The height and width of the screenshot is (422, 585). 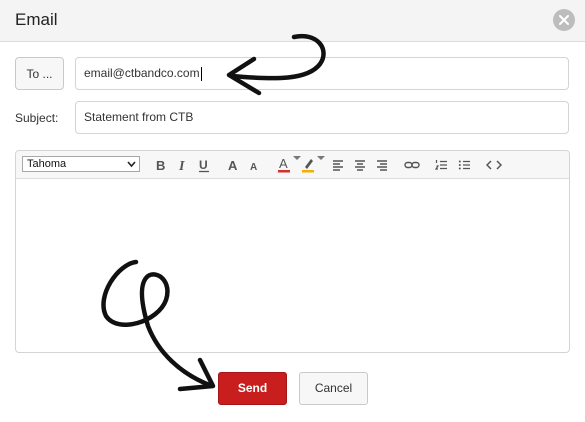 I want to click on font-color-icon: A, so click(x=290, y=164).